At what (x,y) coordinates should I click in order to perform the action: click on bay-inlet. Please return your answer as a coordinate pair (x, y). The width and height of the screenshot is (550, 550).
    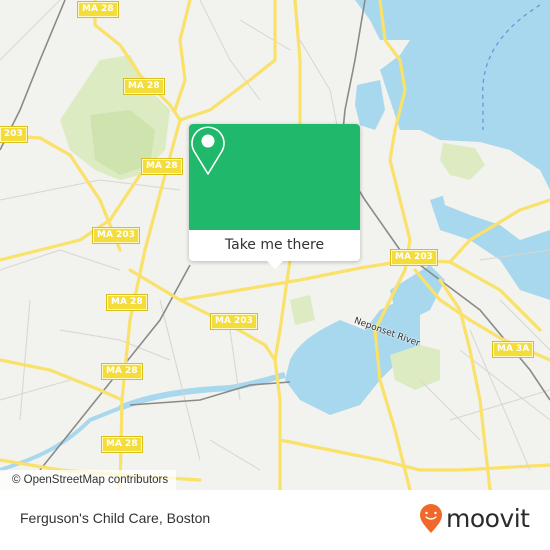
    Looking at the image, I should click on (370, 105).